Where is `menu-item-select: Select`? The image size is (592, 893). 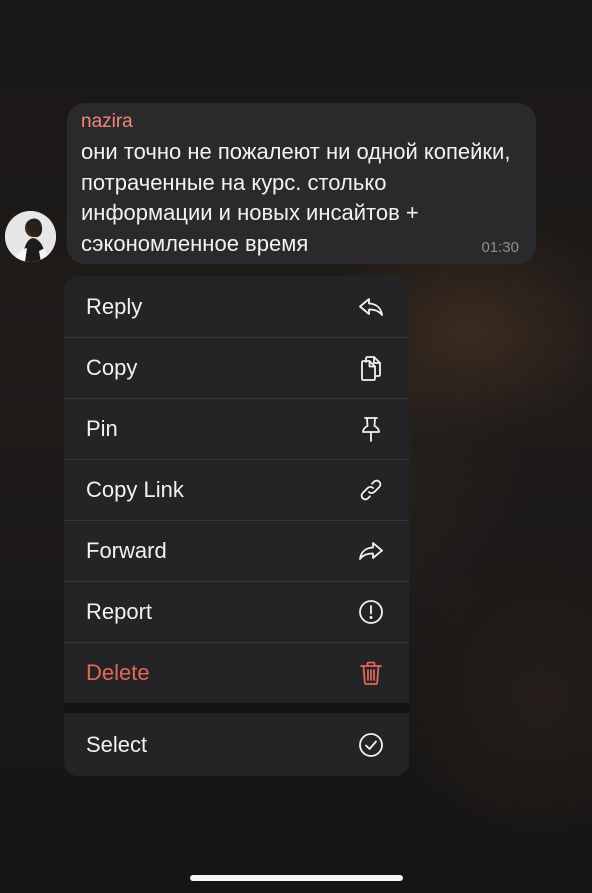 menu-item-select: Select is located at coordinates (236, 744).